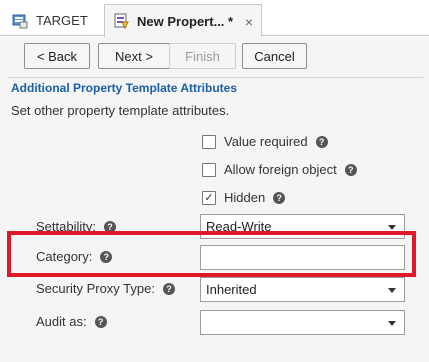  What do you see at coordinates (61, 321) in the screenshot?
I see `audit-as-label: Audit as:` at bounding box center [61, 321].